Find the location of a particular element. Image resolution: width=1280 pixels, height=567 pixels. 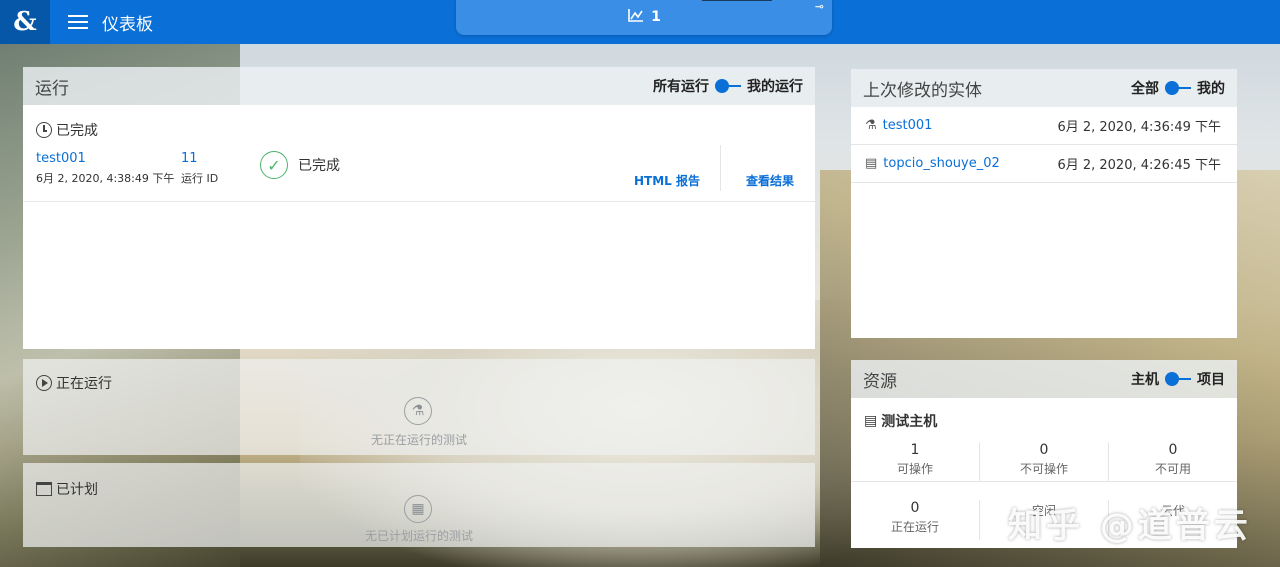

runs-filter-toggle: 所有运行 我的运行 is located at coordinates (728, 86).